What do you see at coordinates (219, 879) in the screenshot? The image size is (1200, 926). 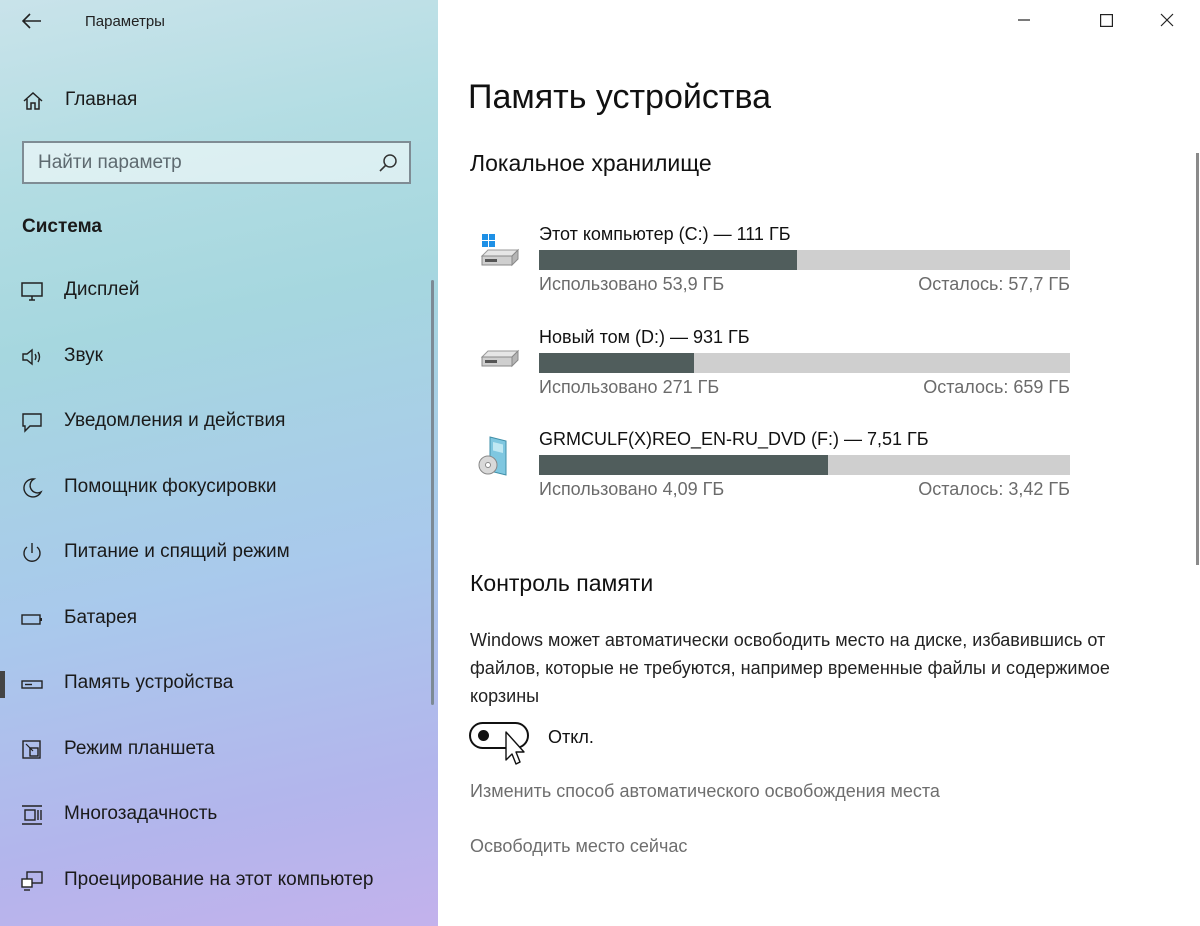 I see `sidebar-item-label: Проецирование на этот компьютер` at bounding box center [219, 879].